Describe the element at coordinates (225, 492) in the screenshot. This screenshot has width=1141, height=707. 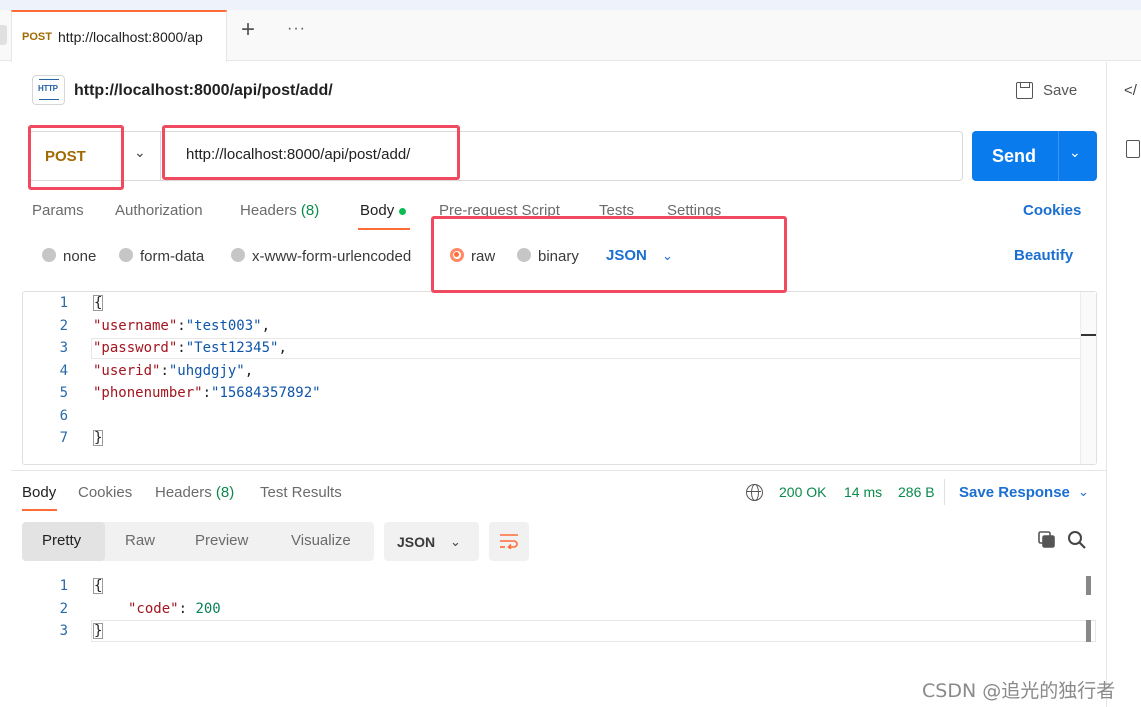
I see `response-headers-count: (8)` at that location.